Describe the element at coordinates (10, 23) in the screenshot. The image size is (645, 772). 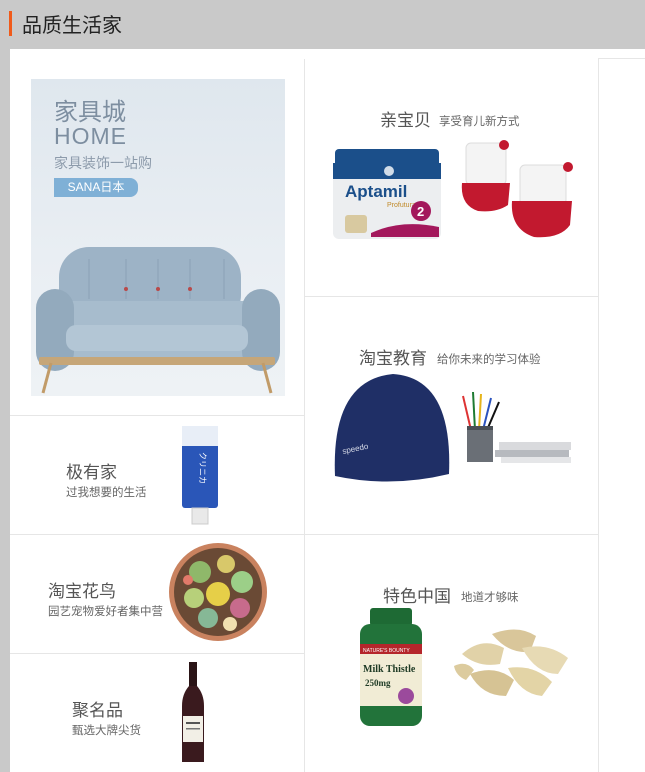
I see `accent-bar` at that location.